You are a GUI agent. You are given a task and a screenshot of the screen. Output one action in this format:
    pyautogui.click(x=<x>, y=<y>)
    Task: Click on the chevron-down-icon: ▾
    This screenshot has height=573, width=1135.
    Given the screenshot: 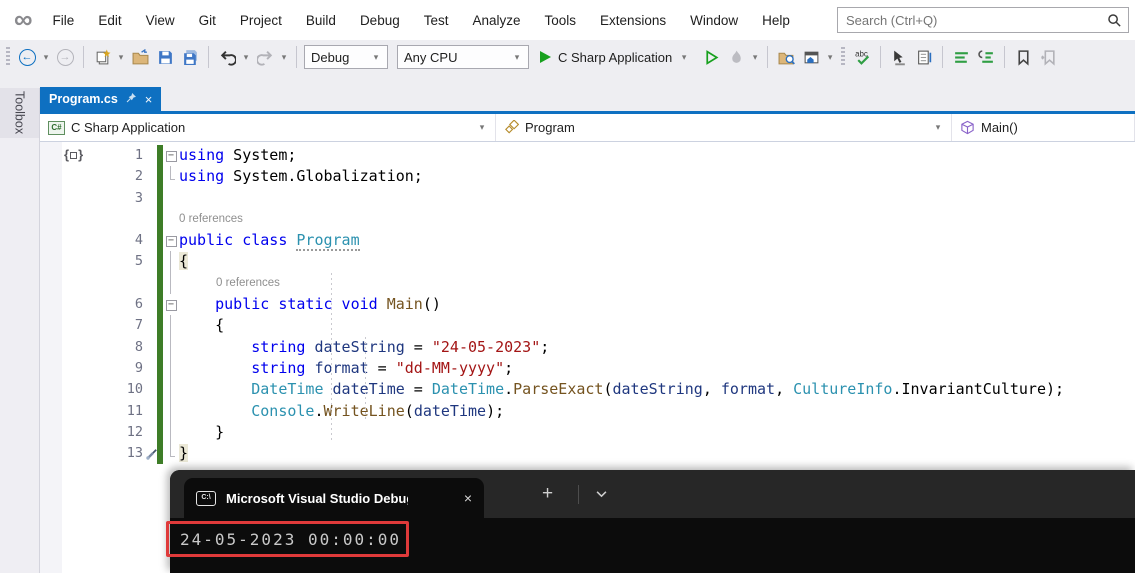 What is the action you would take?
    pyautogui.click(x=938, y=127)
    